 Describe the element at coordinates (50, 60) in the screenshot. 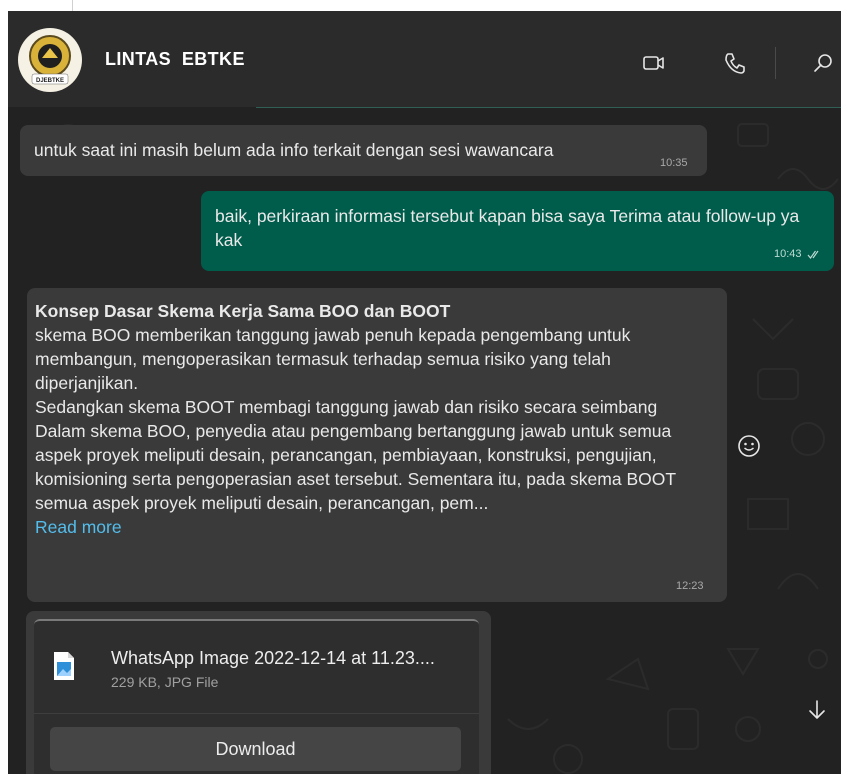

I see `group-avatar: DJEBTKE` at that location.